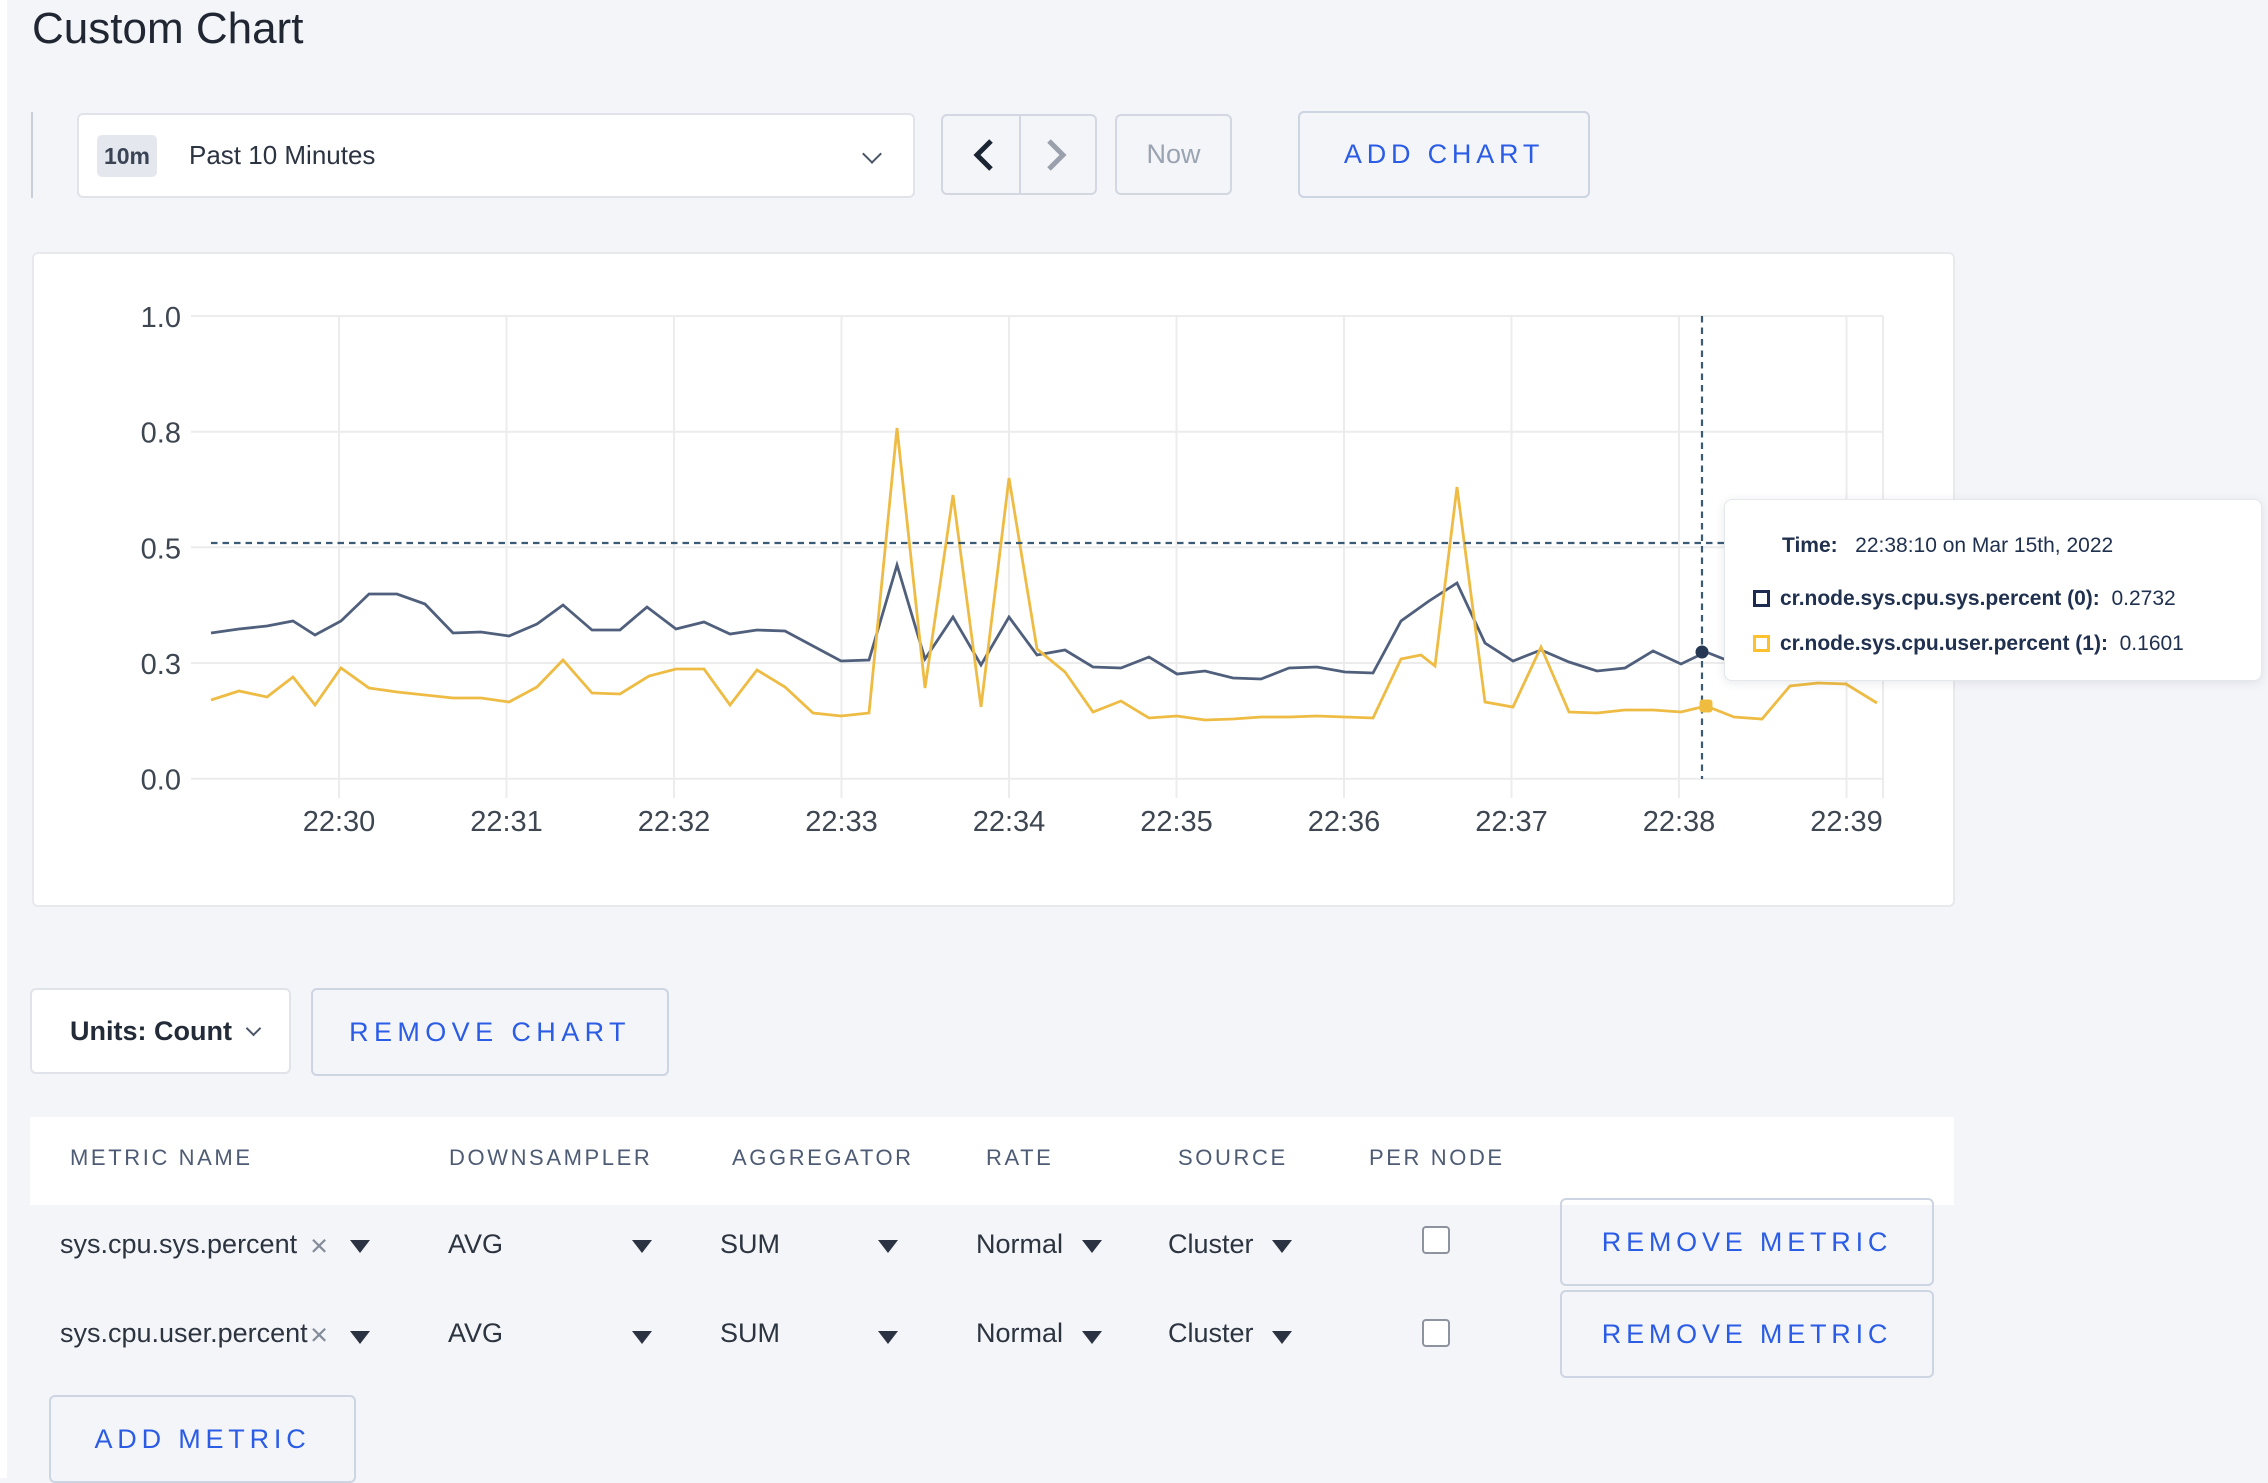  I want to click on svg-text: 22:35, so click(1176, 822).